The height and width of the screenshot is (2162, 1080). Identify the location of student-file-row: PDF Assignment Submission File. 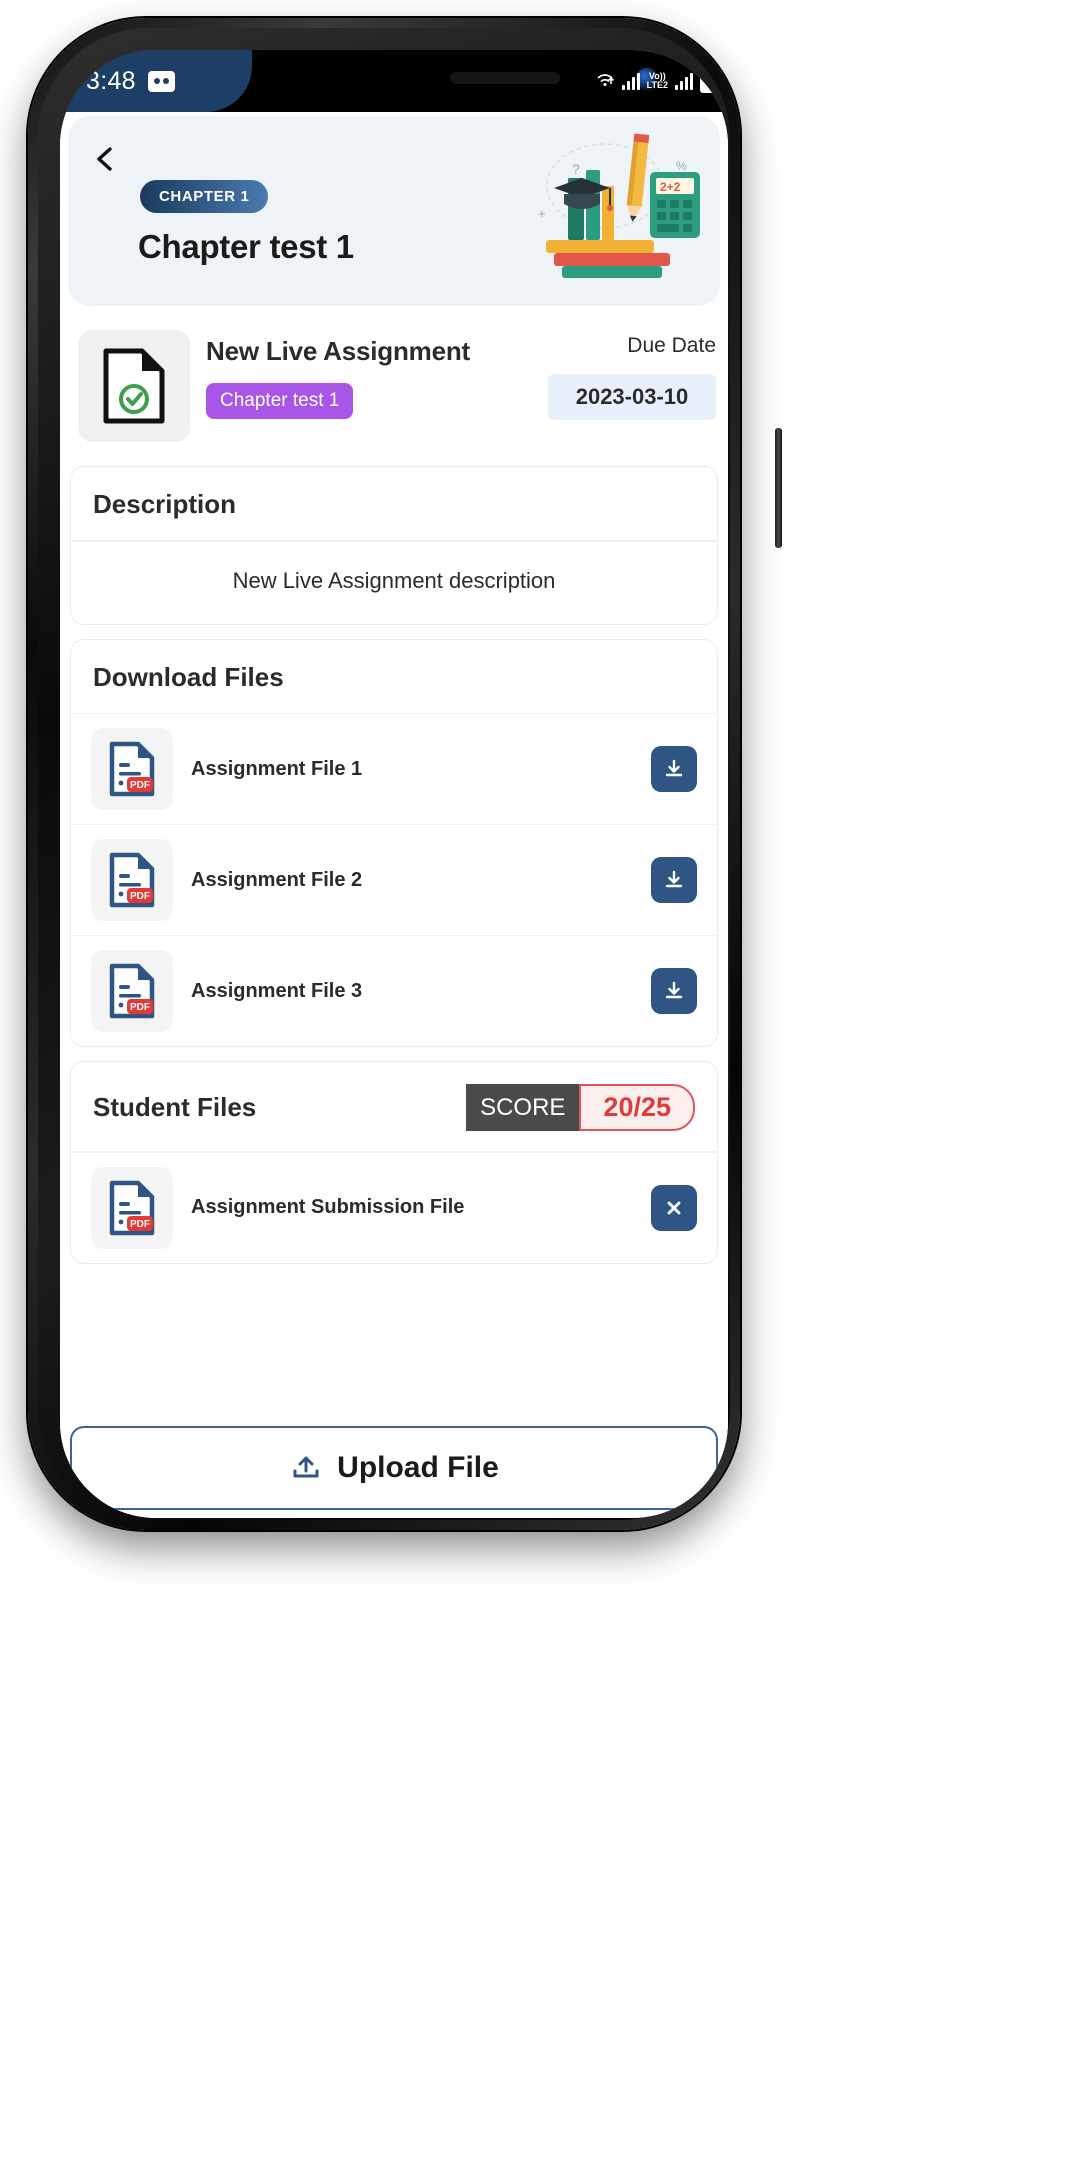
(394, 1208).